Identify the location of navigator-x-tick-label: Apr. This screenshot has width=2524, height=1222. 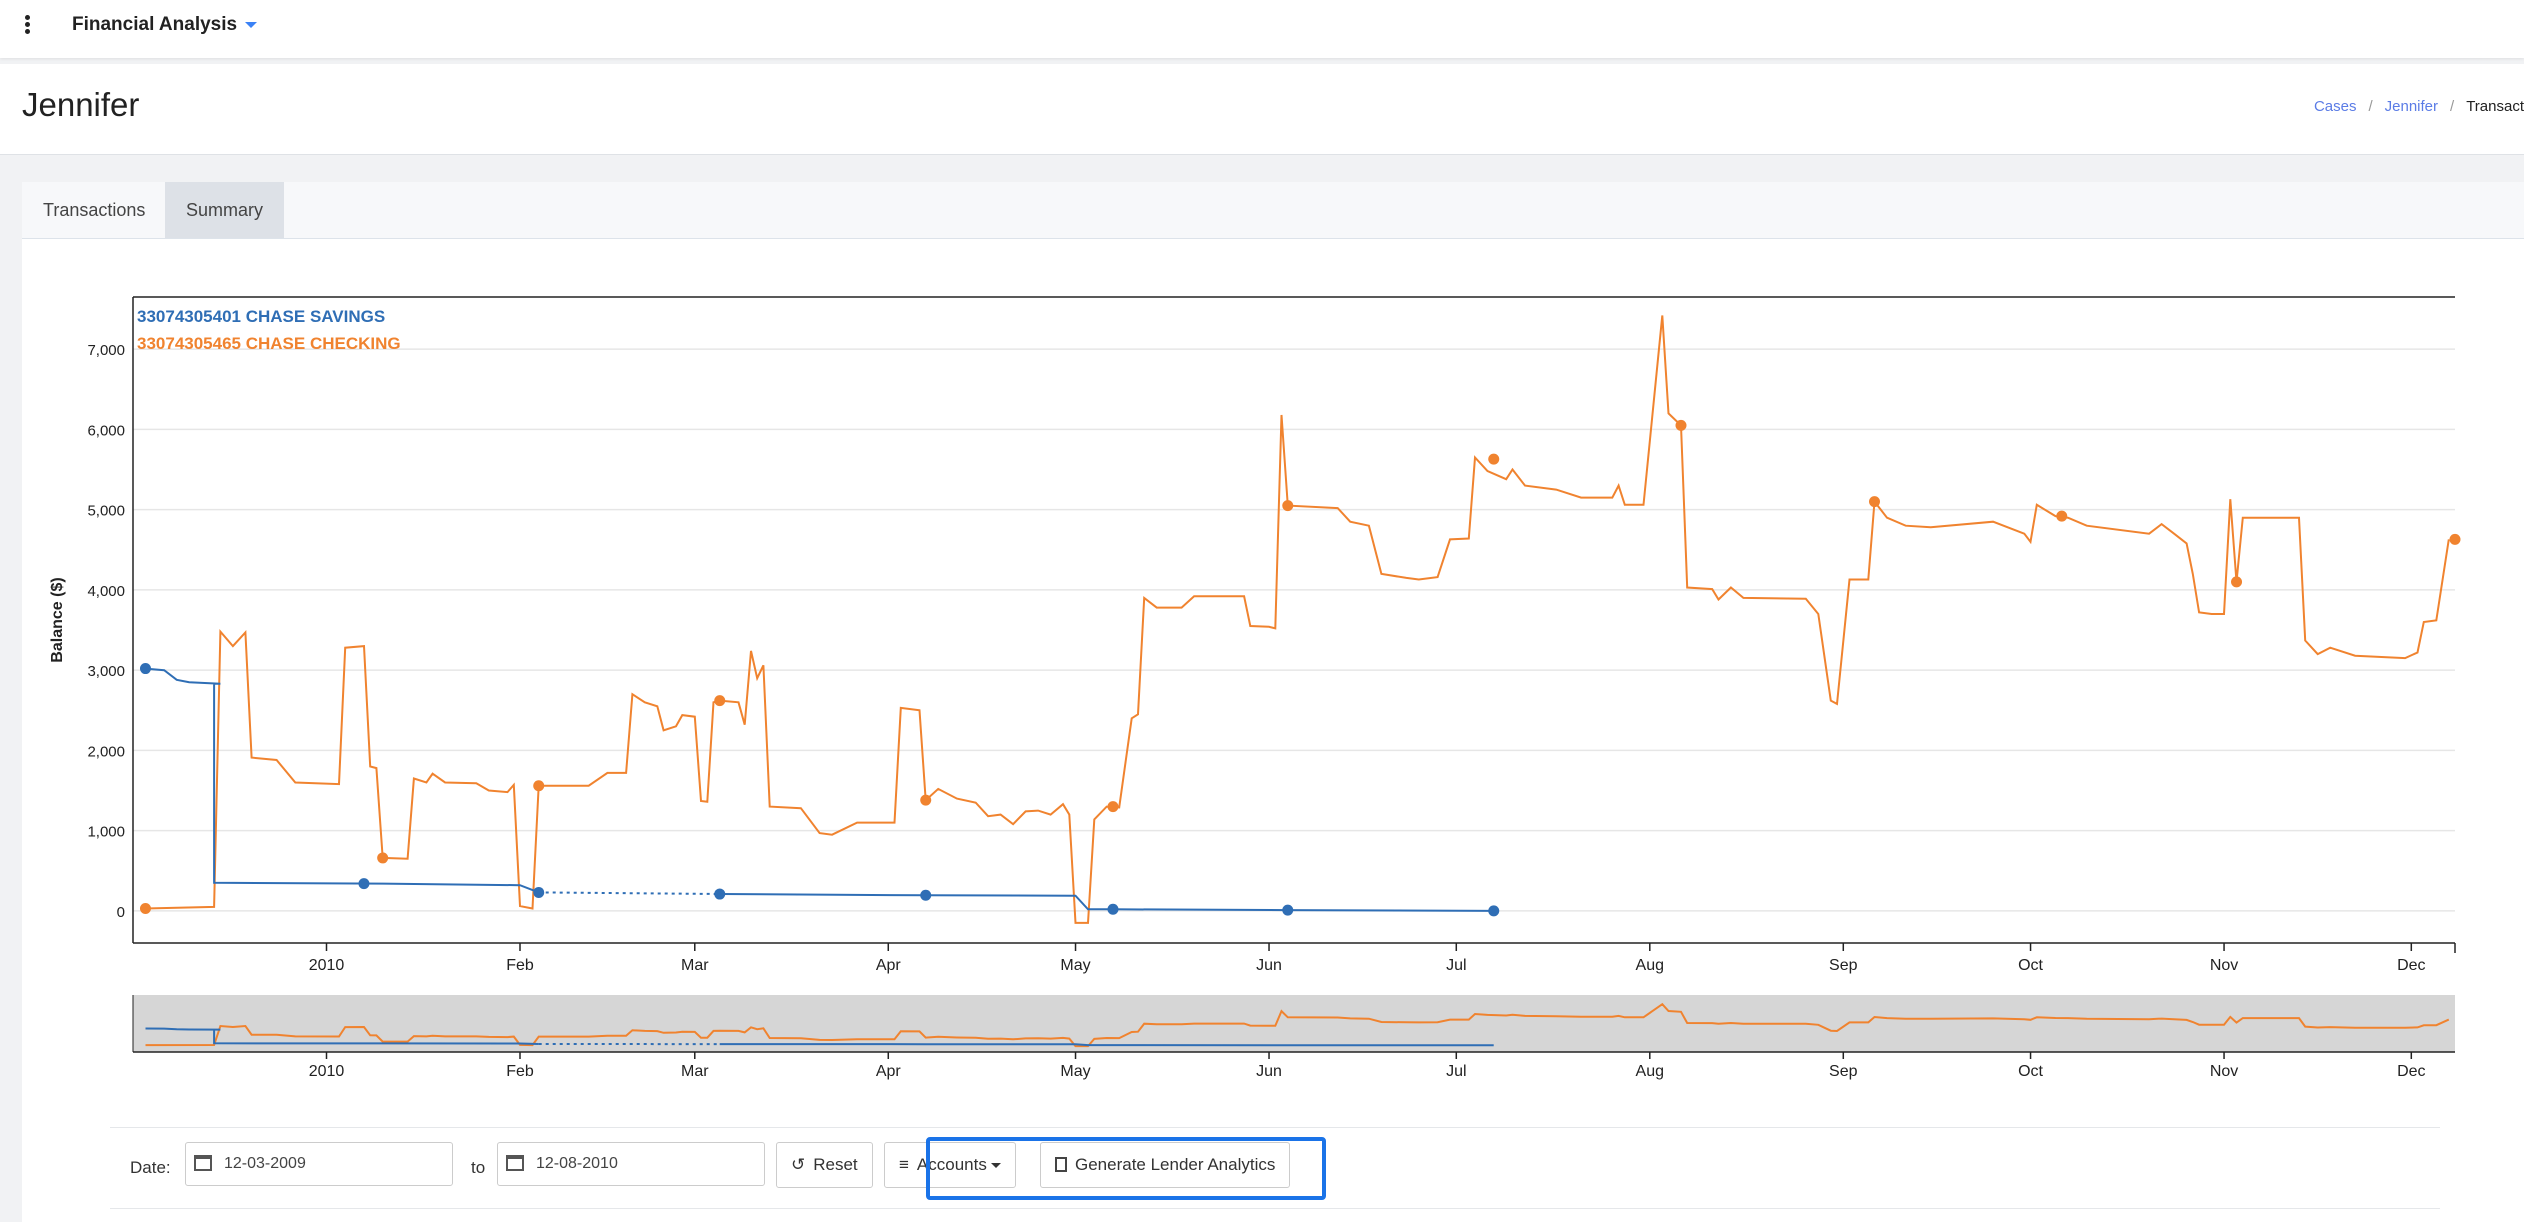
(889, 1071).